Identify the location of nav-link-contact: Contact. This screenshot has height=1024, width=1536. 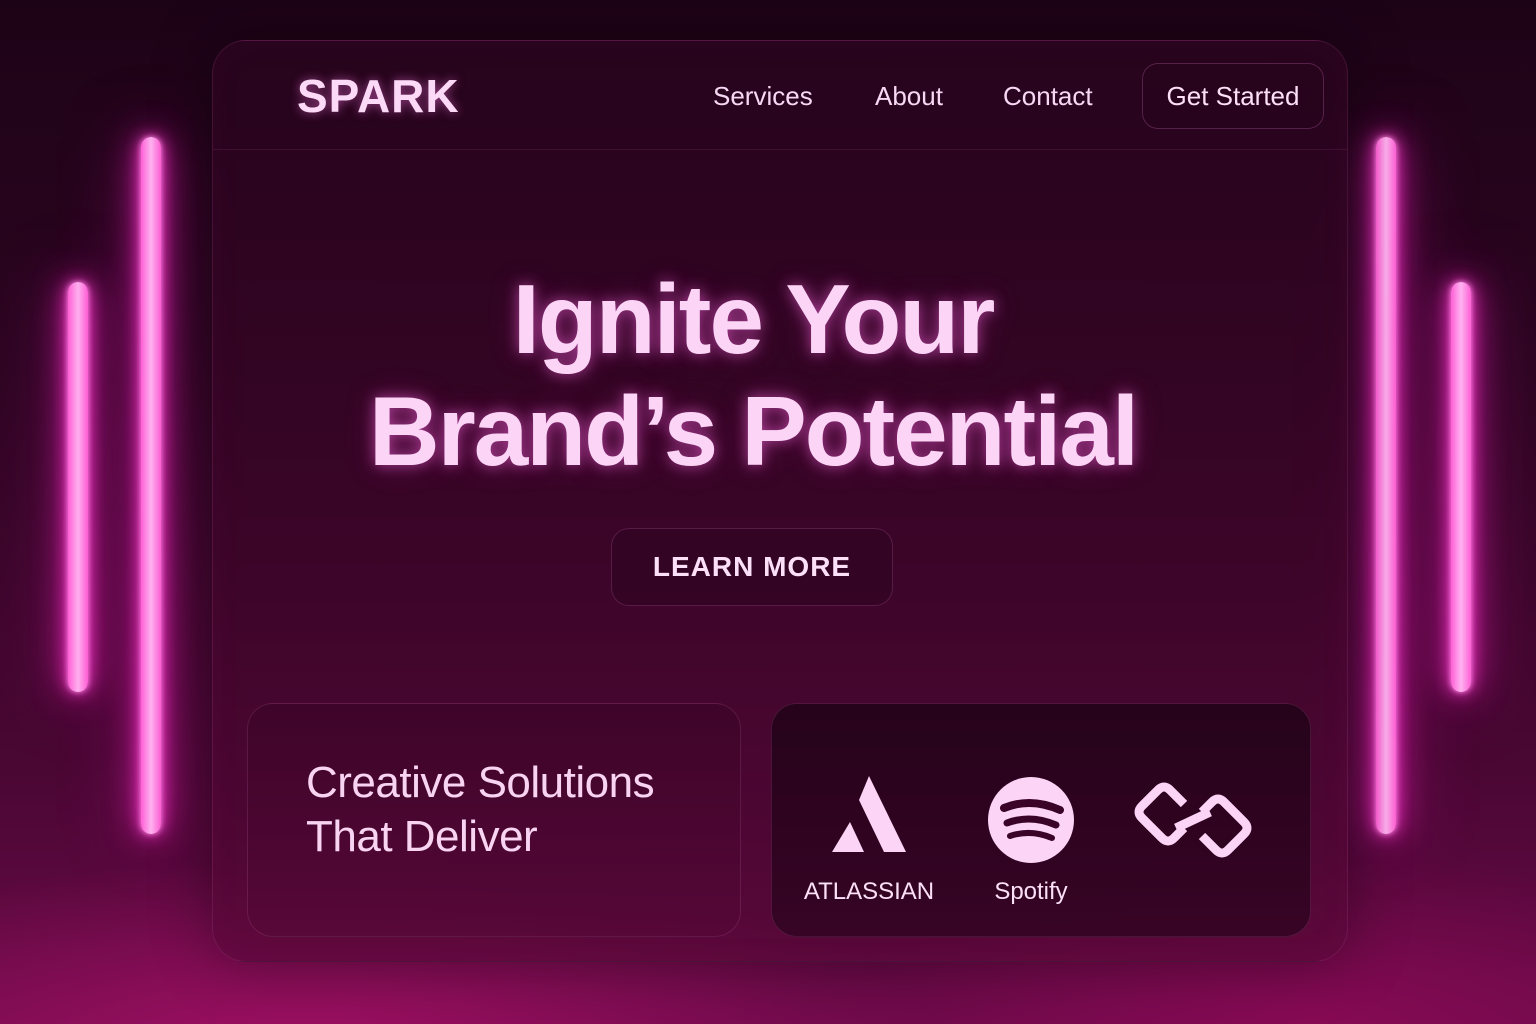
(1048, 96).